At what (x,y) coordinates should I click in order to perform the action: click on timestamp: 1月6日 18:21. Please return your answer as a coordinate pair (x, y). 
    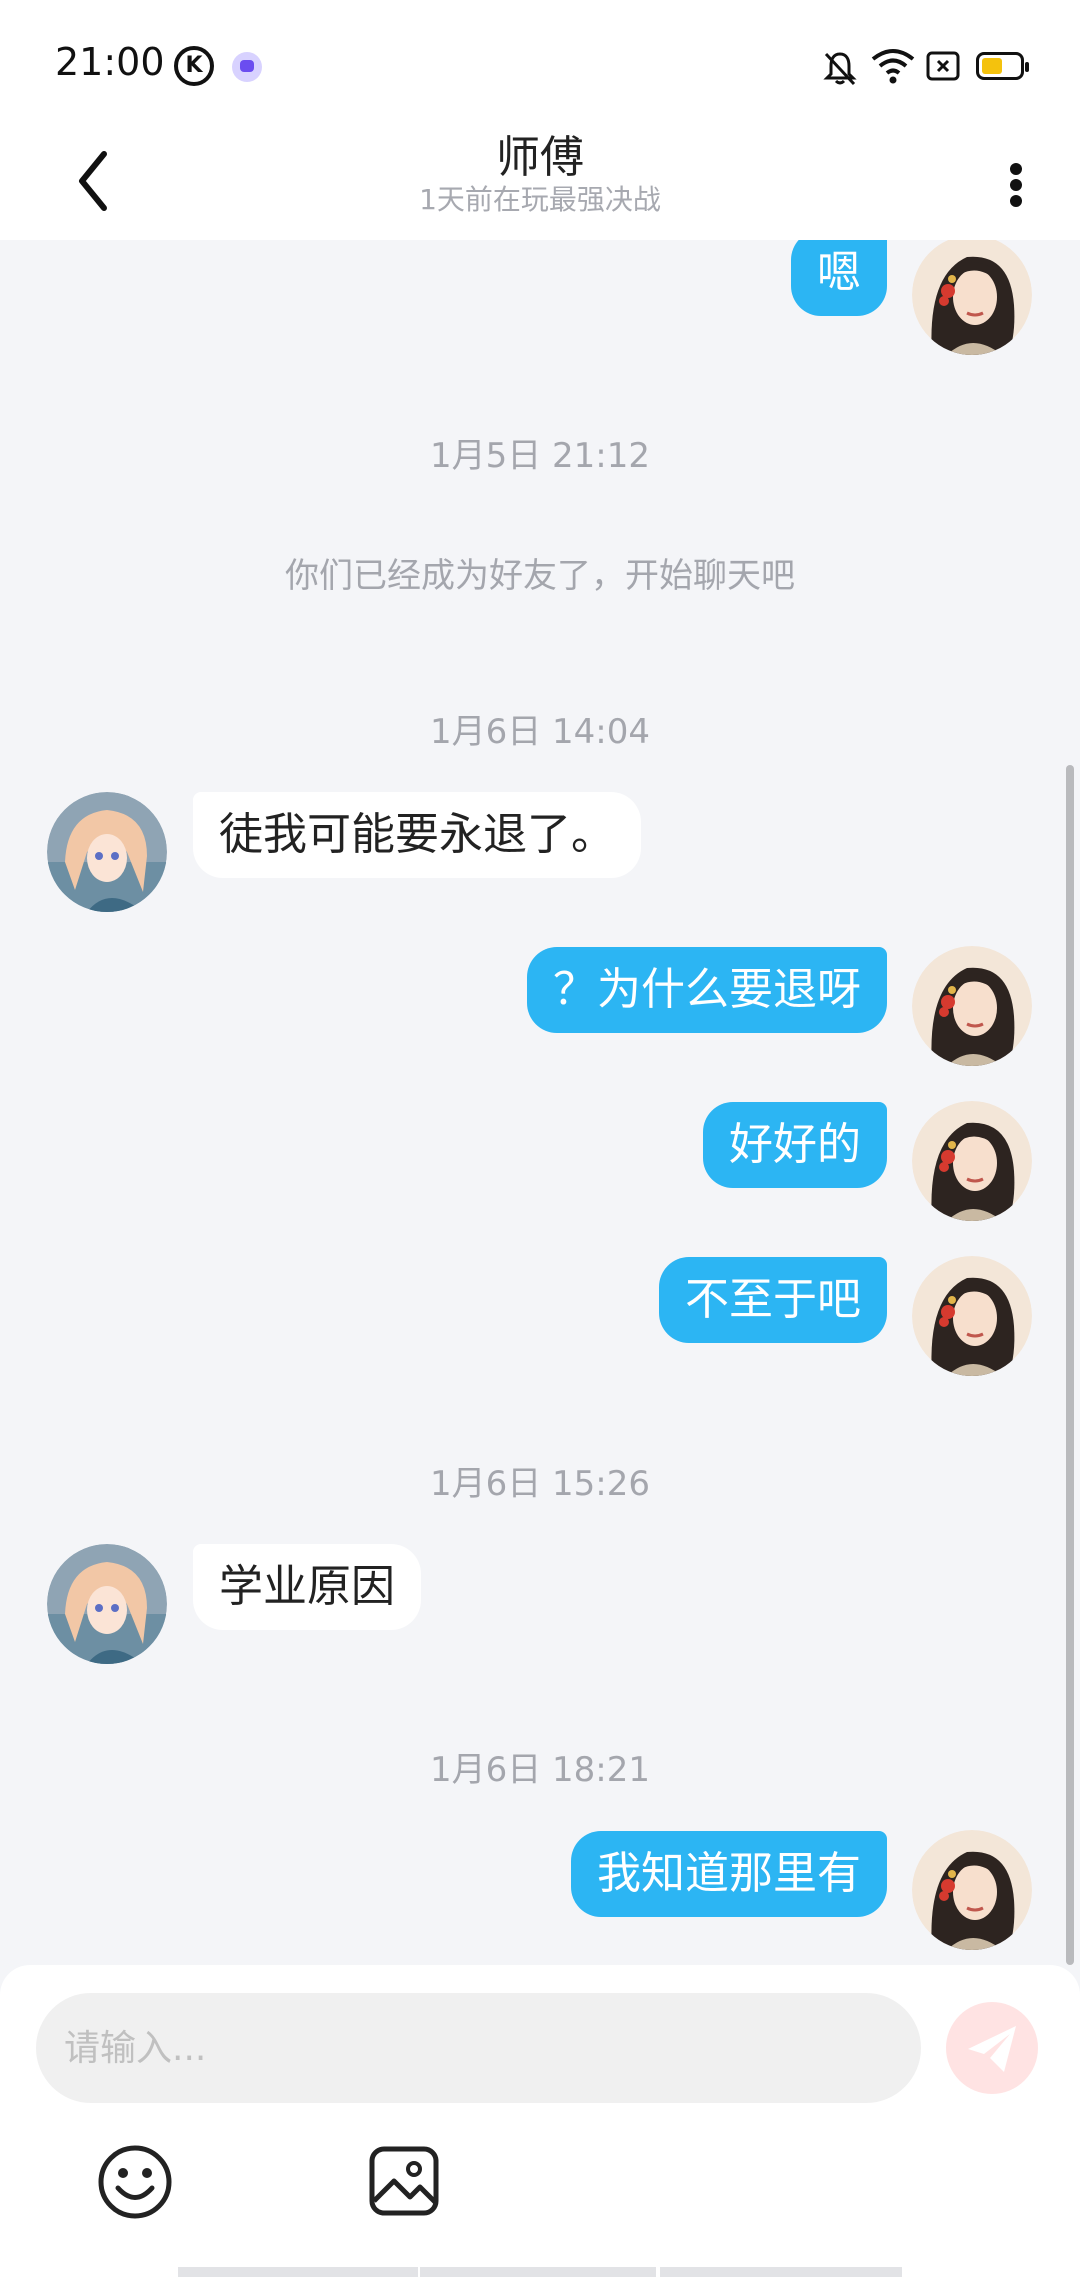
    Looking at the image, I should click on (540, 1770).